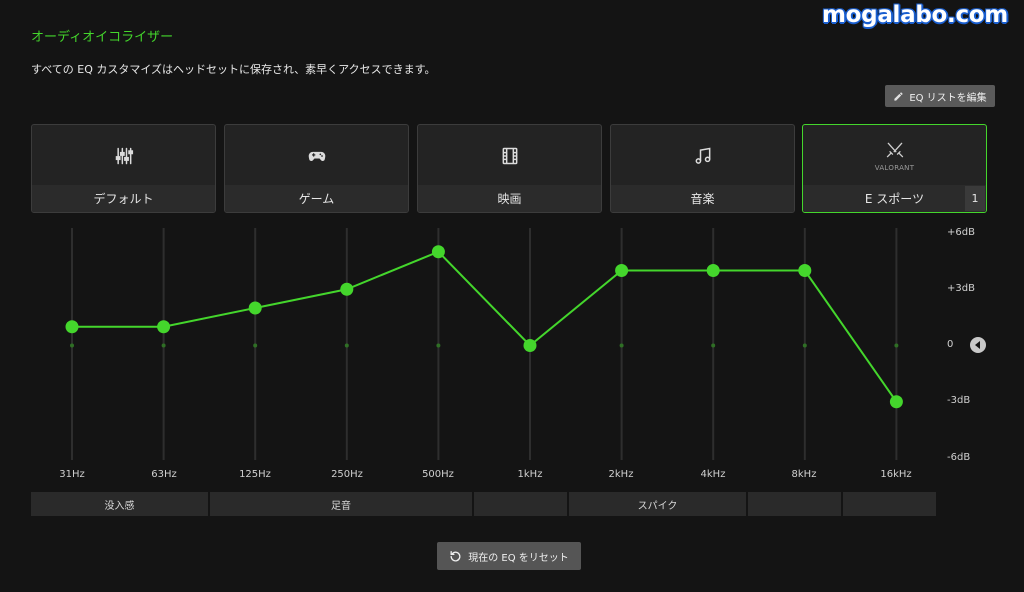 The image size is (1024, 592). What do you see at coordinates (316, 156) in the screenshot?
I see `gamepad-icon` at bounding box center [316, 156].